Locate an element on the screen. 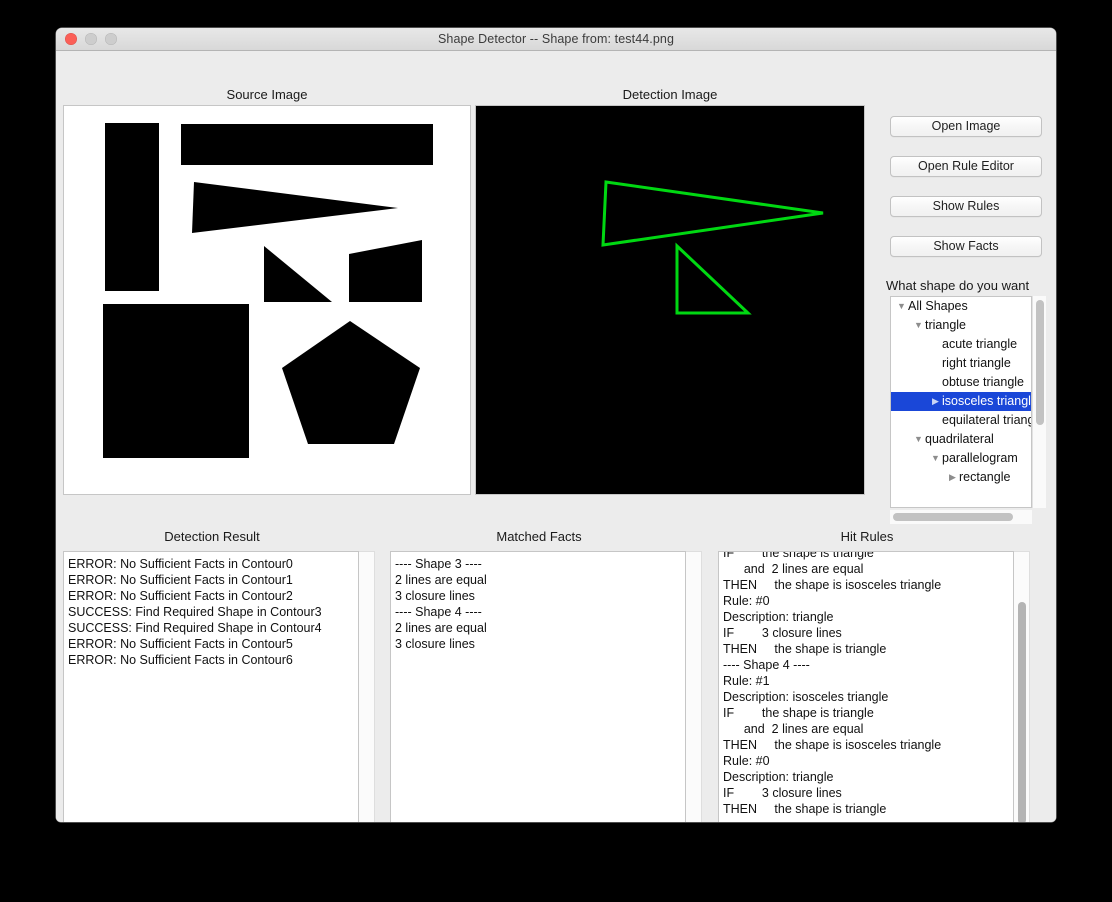  wide-rectangle is located at coordinates (307, 144).